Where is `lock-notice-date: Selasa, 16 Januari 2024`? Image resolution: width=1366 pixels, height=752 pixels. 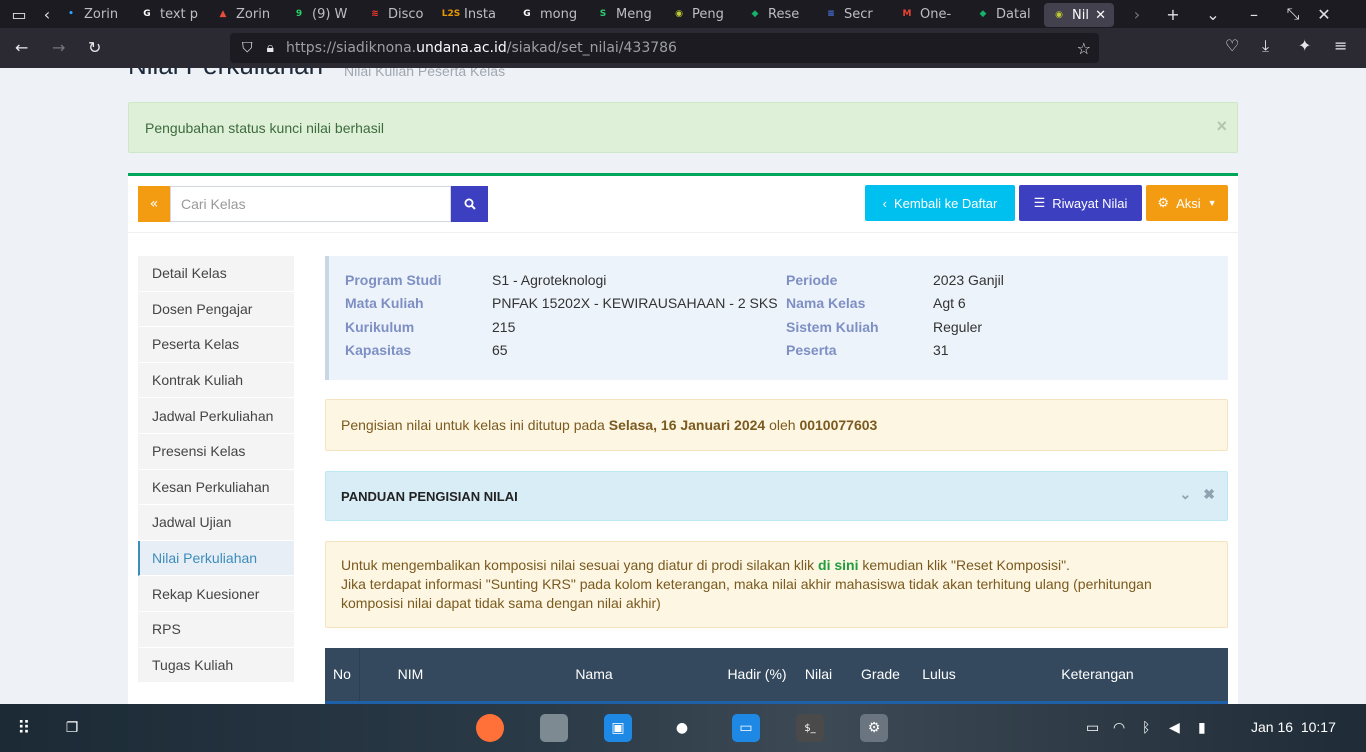
lock-notice-date: Selasa, 16 Januari 2024 is located at coordinates (687, 425).